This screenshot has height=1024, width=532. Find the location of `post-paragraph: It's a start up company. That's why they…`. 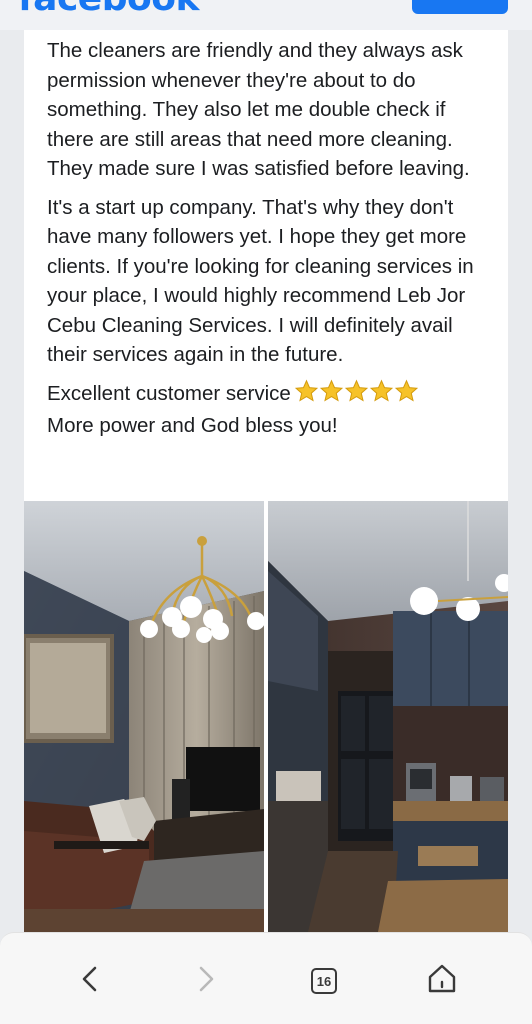

post-paragraph: It's a start up company. That's why they… is located at coordinates (260, 281).